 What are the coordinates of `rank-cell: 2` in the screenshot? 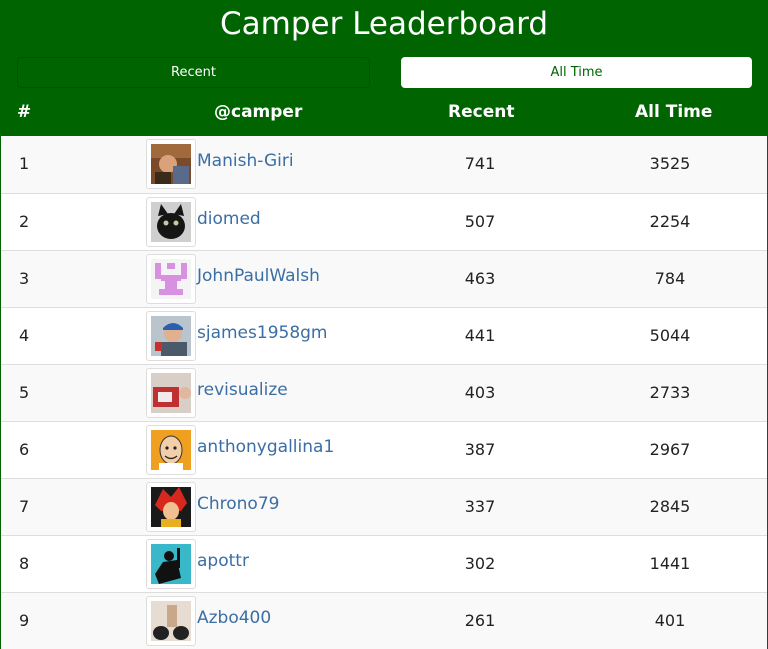 It's located at (24, 221).